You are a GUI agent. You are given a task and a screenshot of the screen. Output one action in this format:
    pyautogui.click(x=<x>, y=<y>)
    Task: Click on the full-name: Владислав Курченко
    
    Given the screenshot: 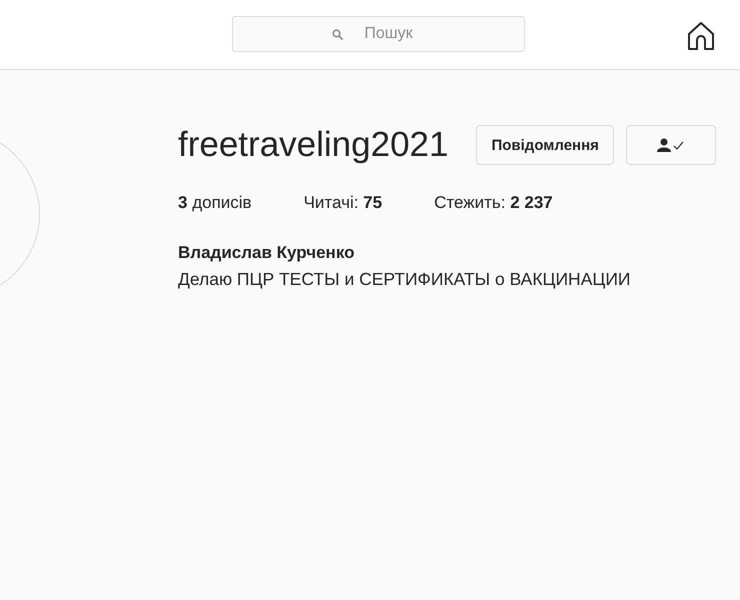 What is the action you would take?
    pyautogui.click(x=267, y=253)
    